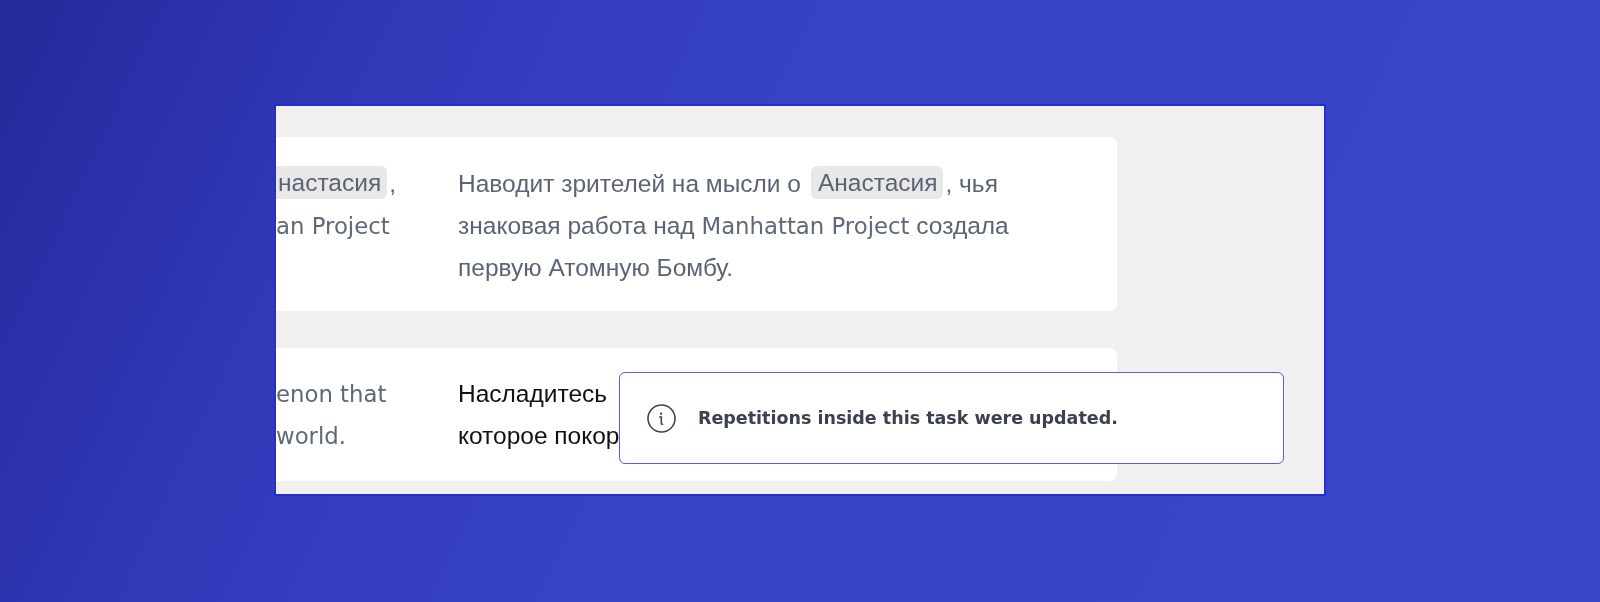 Image resolution: width=1600 pixels, height=602 pixels. What do you see at coordinates (733, 226) in the screenshot?
I see `translation-text: Наводит зрителей на мысли о Анастасия , чья знаковая работа над Manhattan Project создала первую Атомную Бомбу.` at bounding box center [733, 226].